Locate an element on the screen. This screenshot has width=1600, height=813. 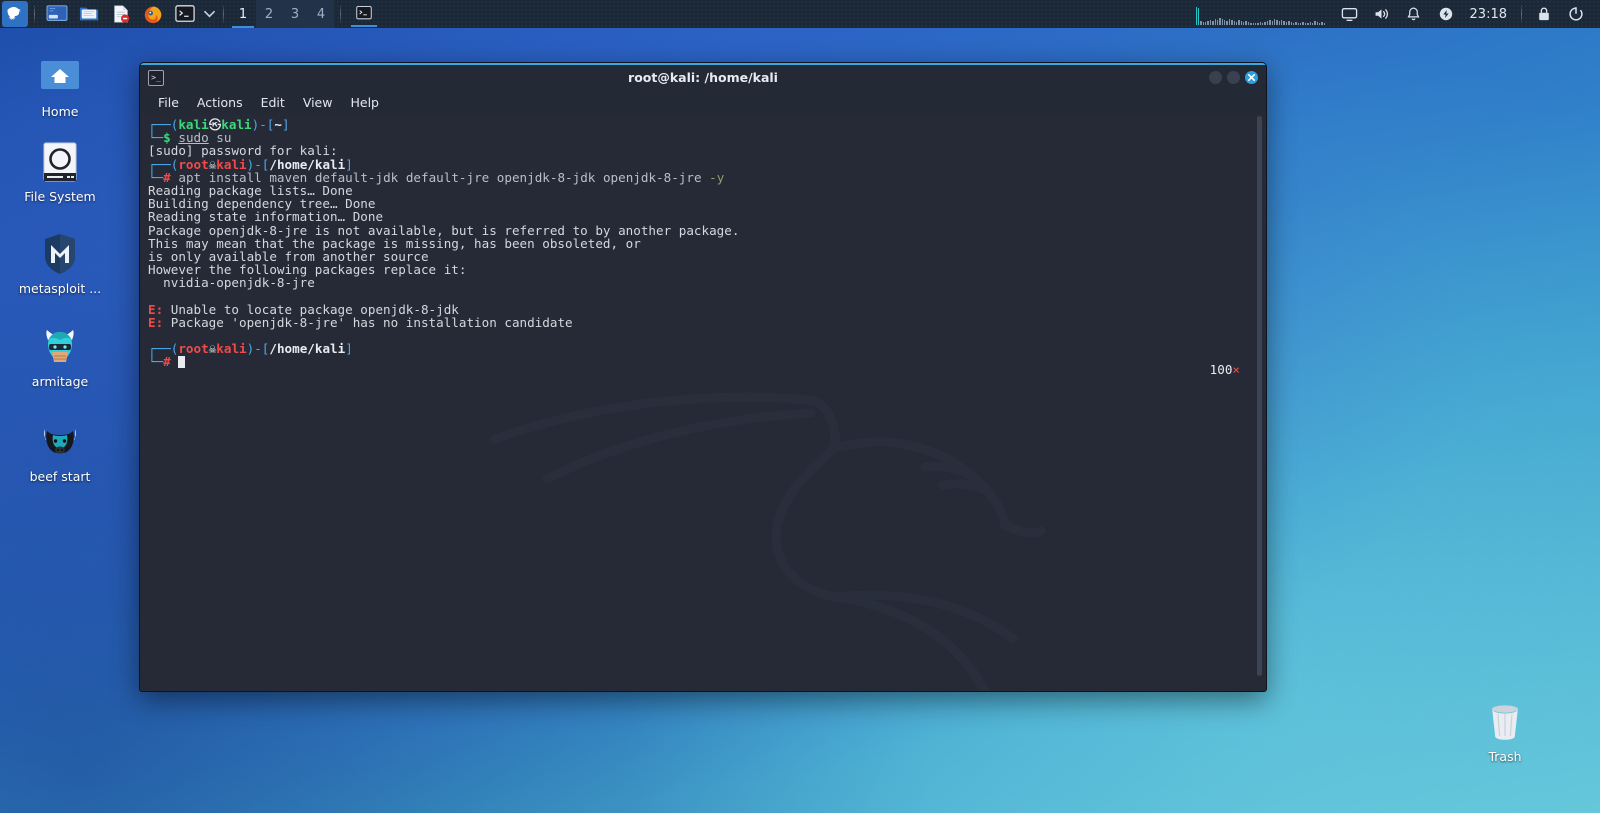
menu-edit: Edit is located at coordinates (273, 102).